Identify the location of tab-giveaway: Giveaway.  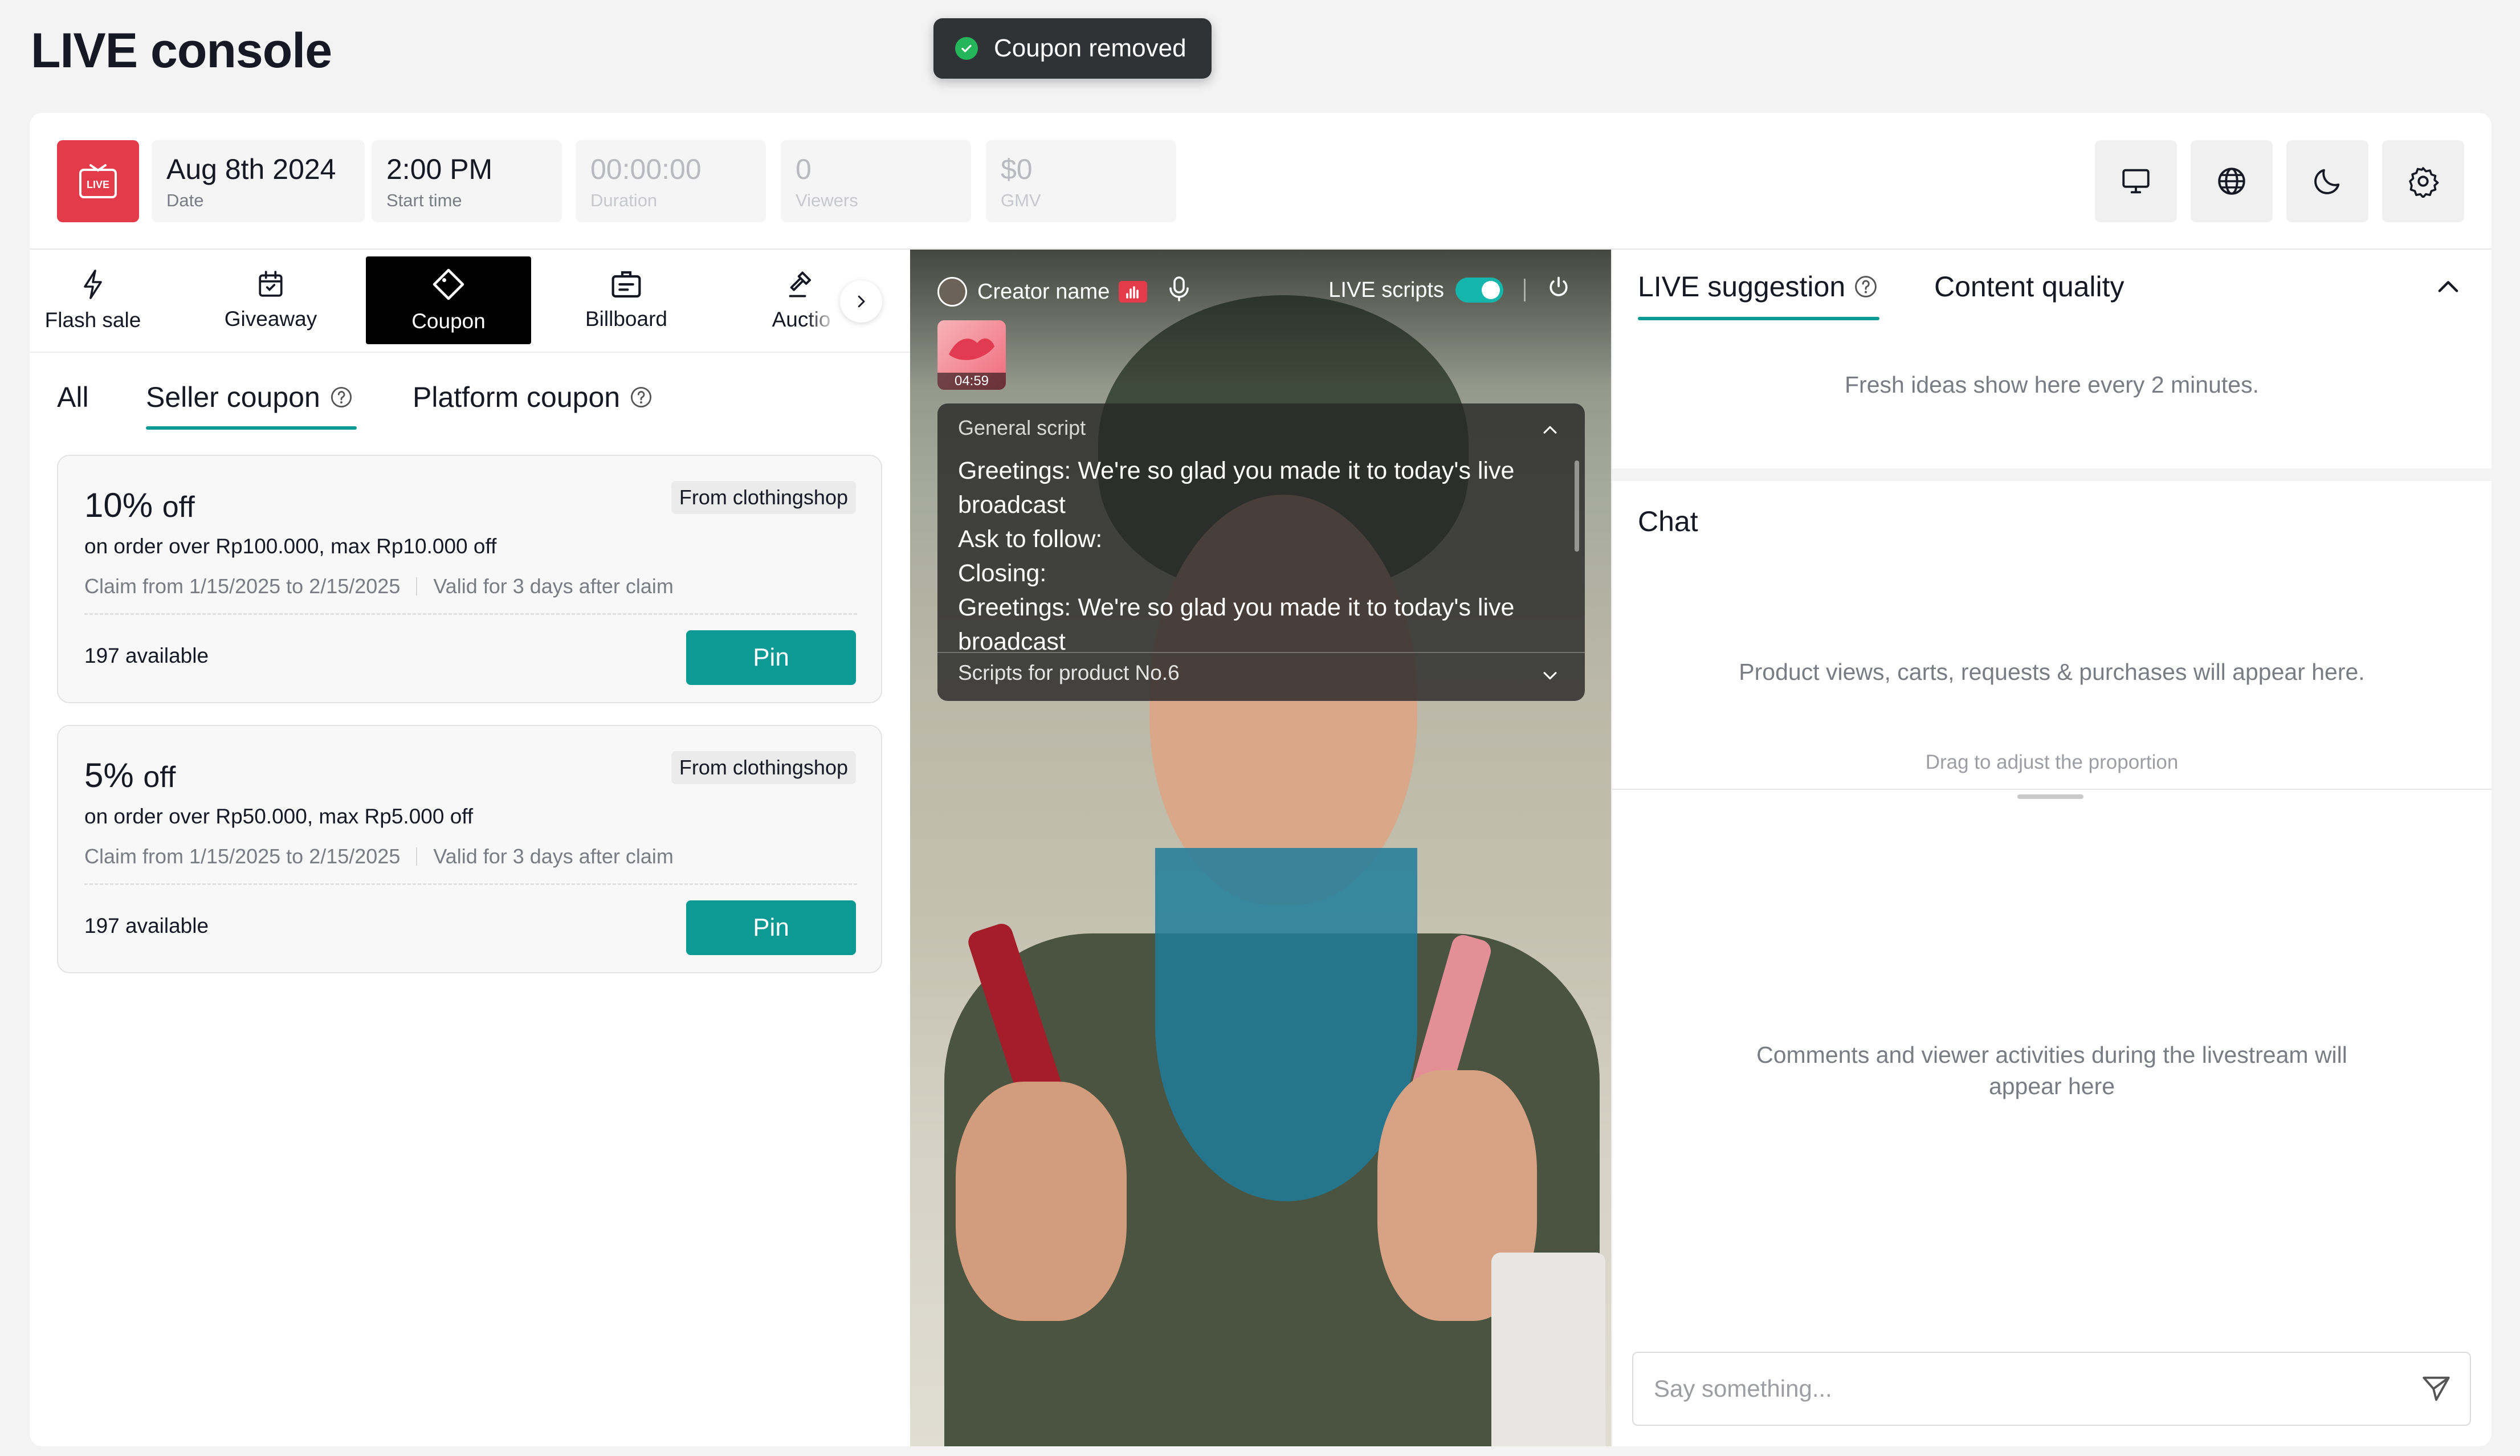
(270, 300).